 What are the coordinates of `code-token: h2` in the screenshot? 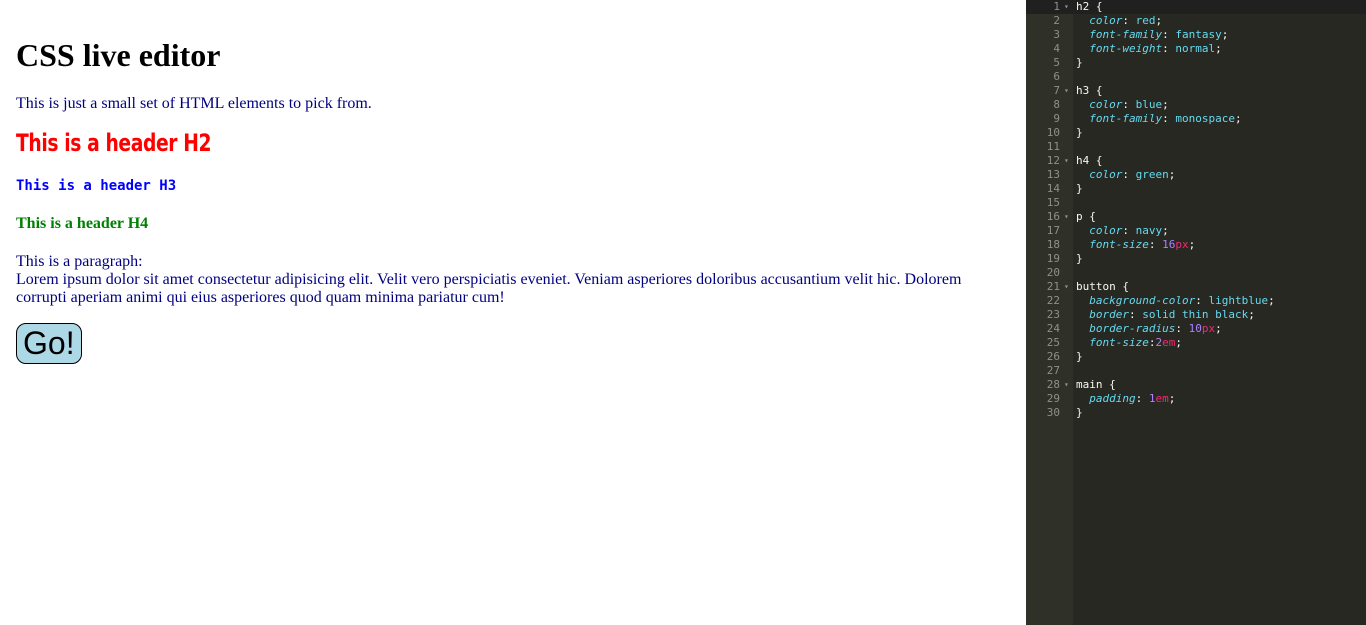 It's located at (1086, 6).